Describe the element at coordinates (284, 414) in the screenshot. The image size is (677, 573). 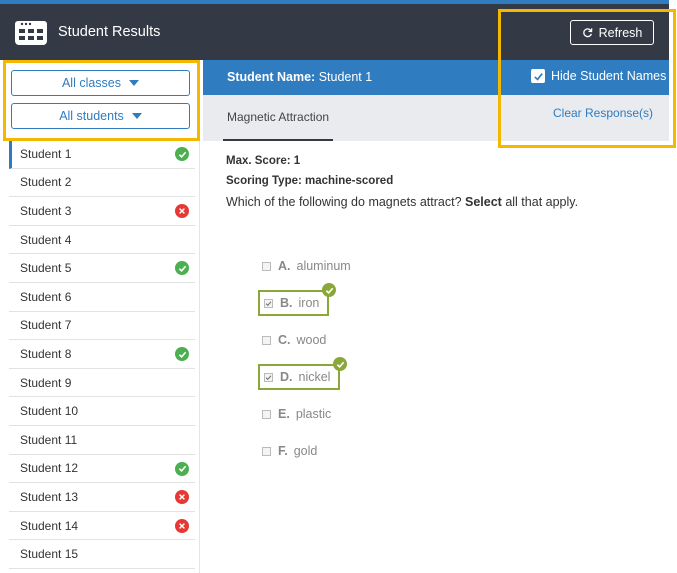
I see `answer-letter: E.` at that location.